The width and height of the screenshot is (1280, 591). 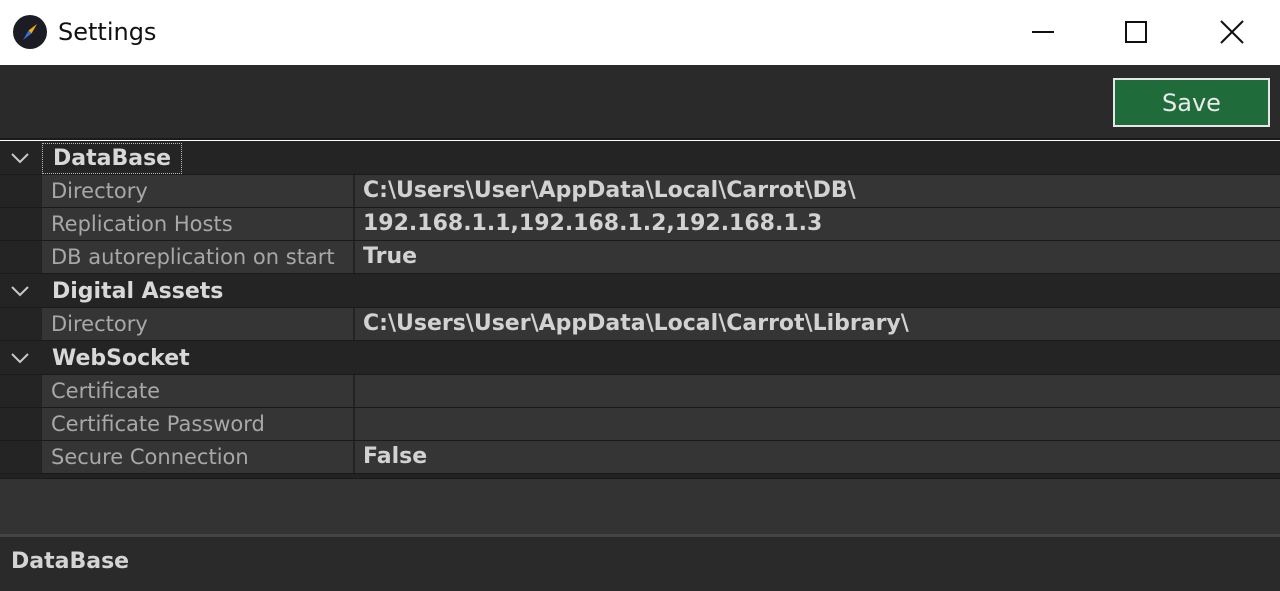 I want to click on maximize-icon, so click(x=1136, y=32).